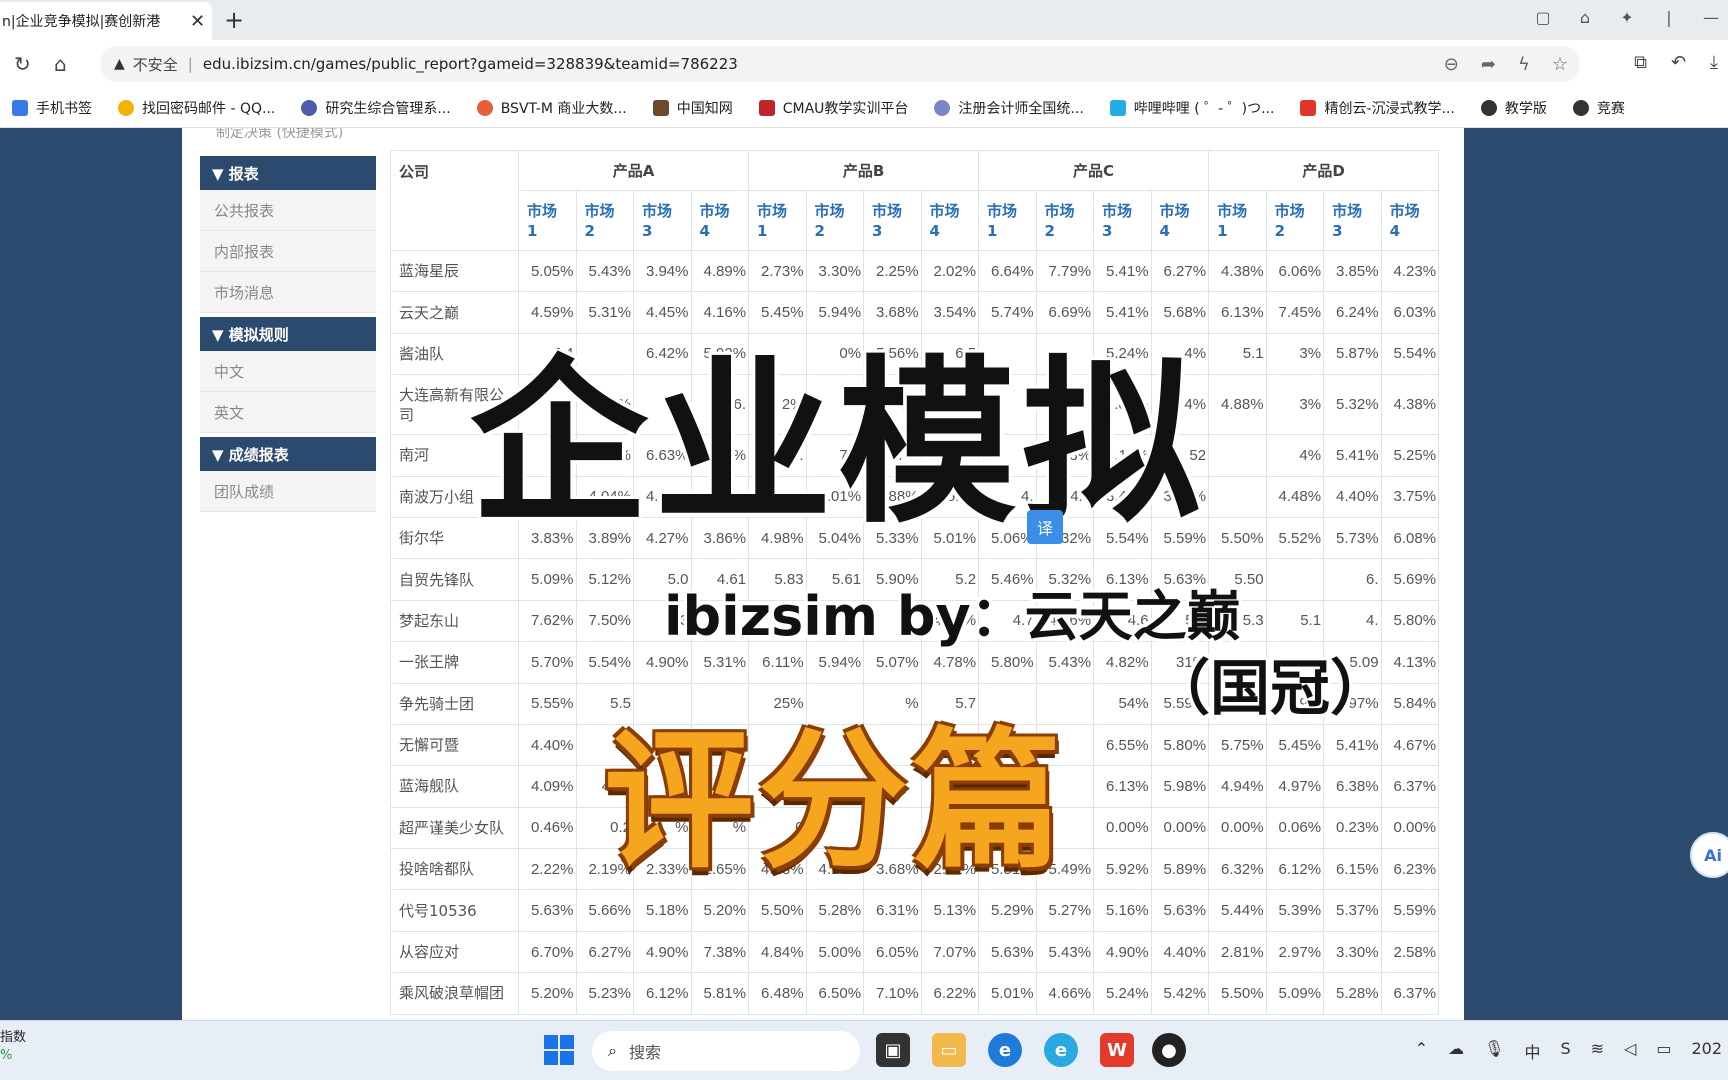 Image resolution: width=1728 pixels, height=1080 pixels. I want to click on share-value: 5.1, so click(1237, 354).